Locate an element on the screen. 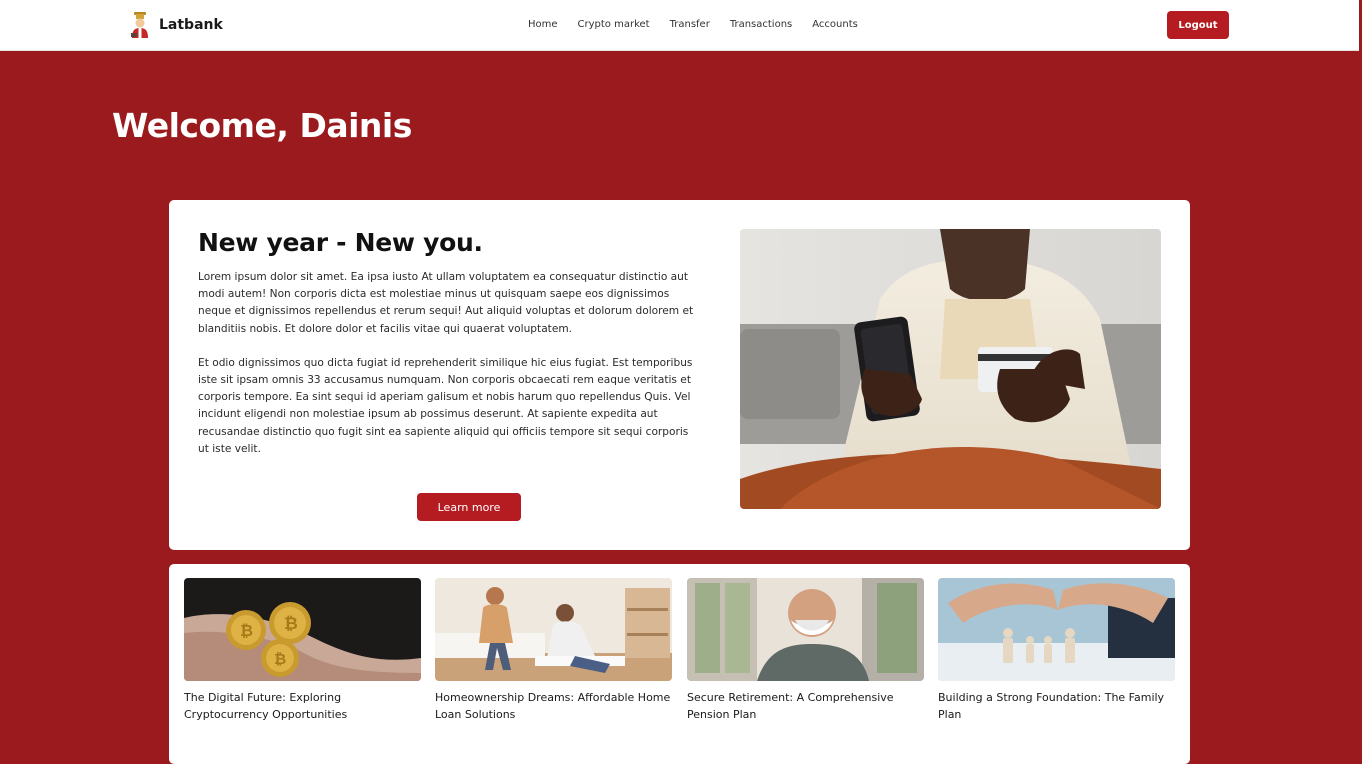 This screenshot has width=1362, height=764. nav-transfer: Transfer is located at coordinates (690, 25).